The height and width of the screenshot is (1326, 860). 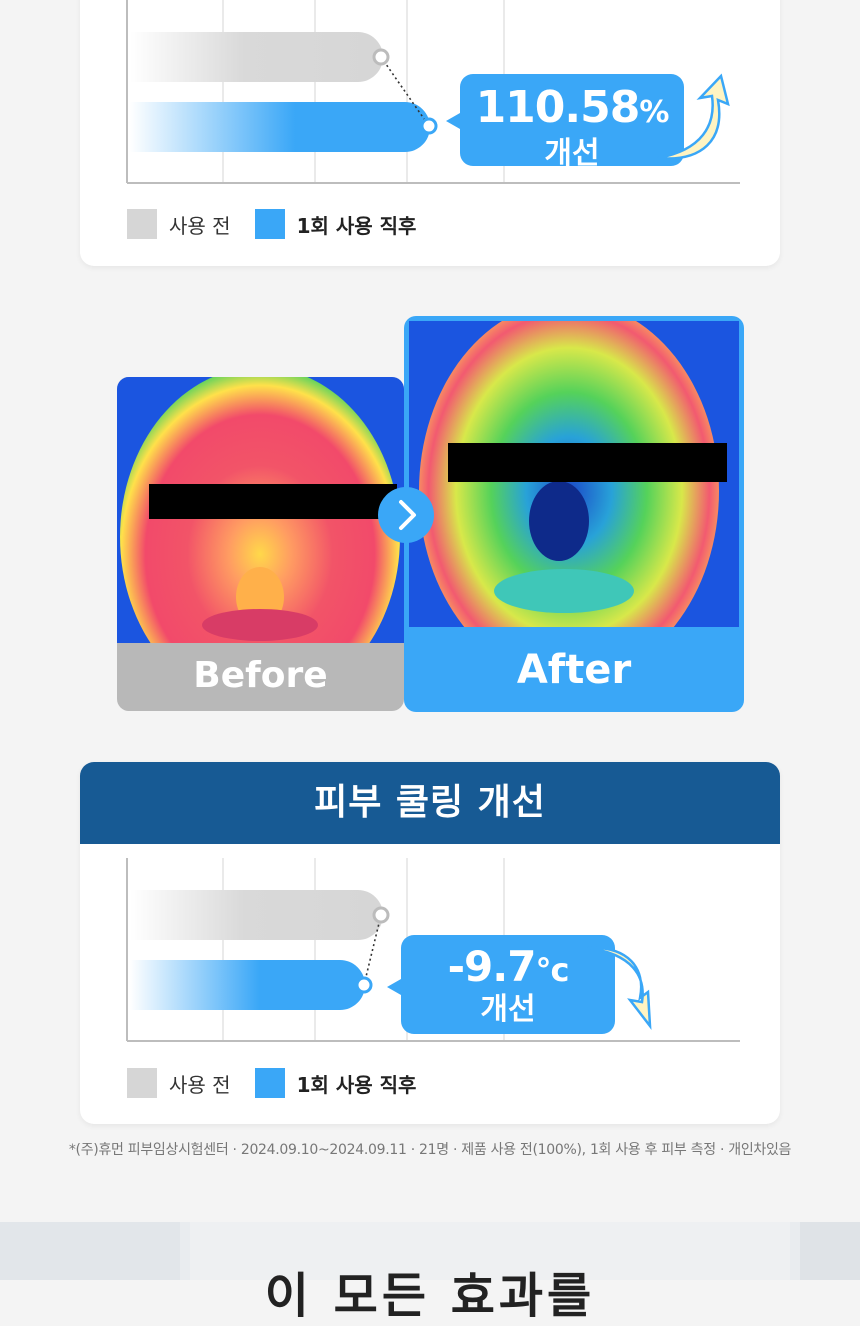 I want to click on before-thermal-photo: Before, so click(x=260, y=544).